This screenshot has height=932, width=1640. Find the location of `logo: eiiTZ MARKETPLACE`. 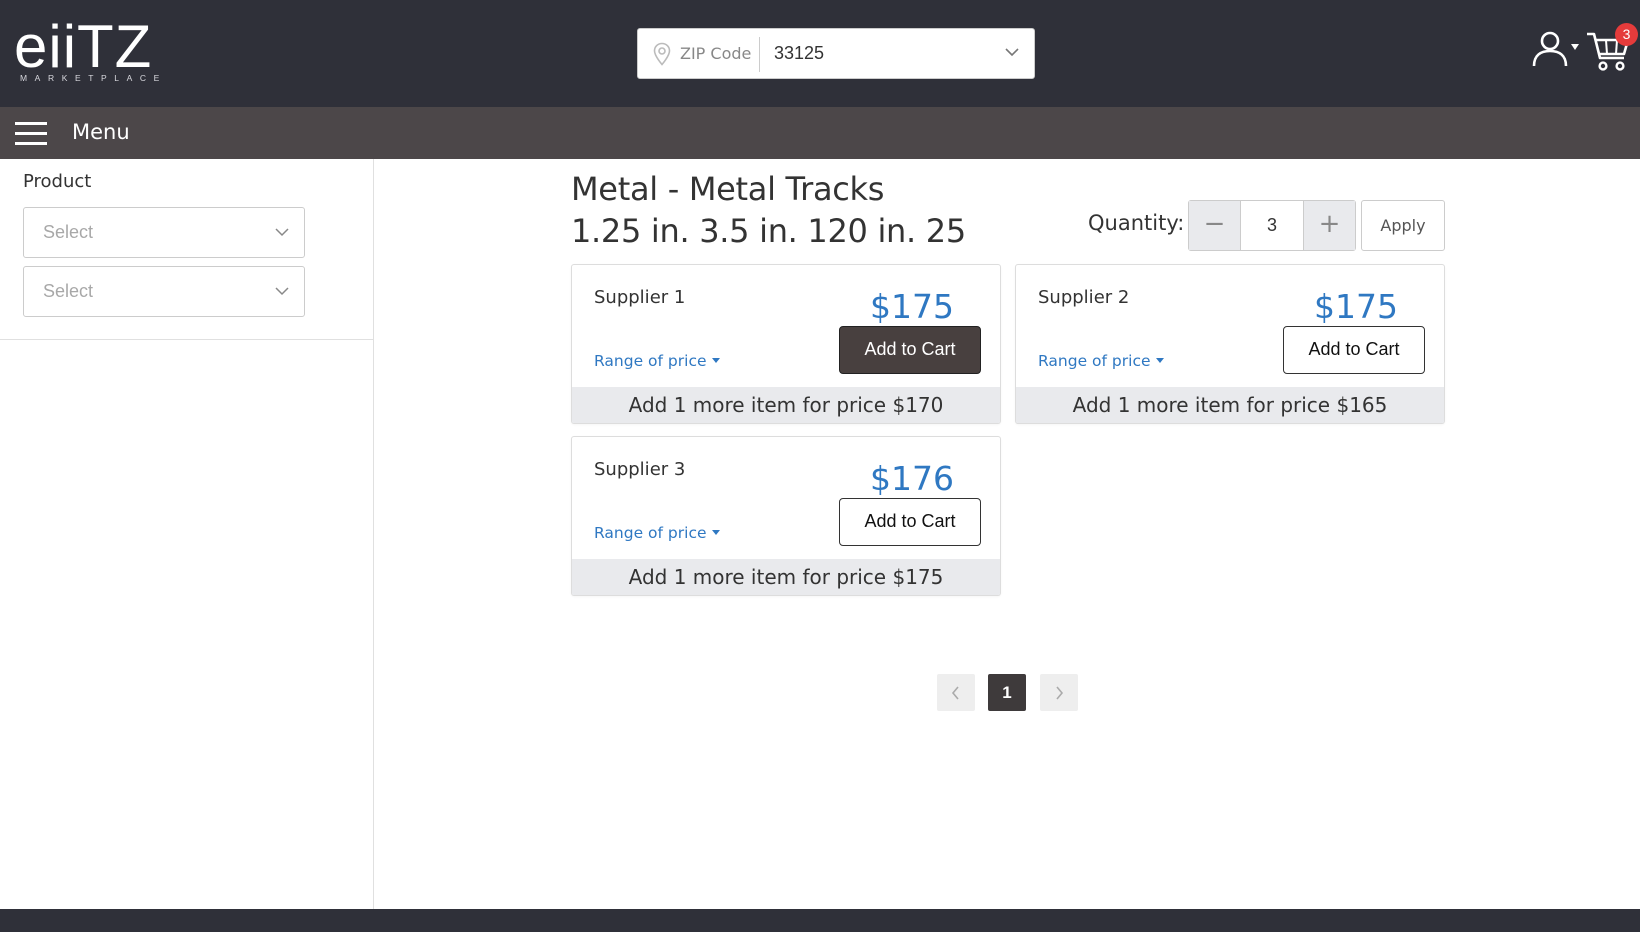

logo: eiiTZ MARKETPLACE is located at coordinates (86, 49).